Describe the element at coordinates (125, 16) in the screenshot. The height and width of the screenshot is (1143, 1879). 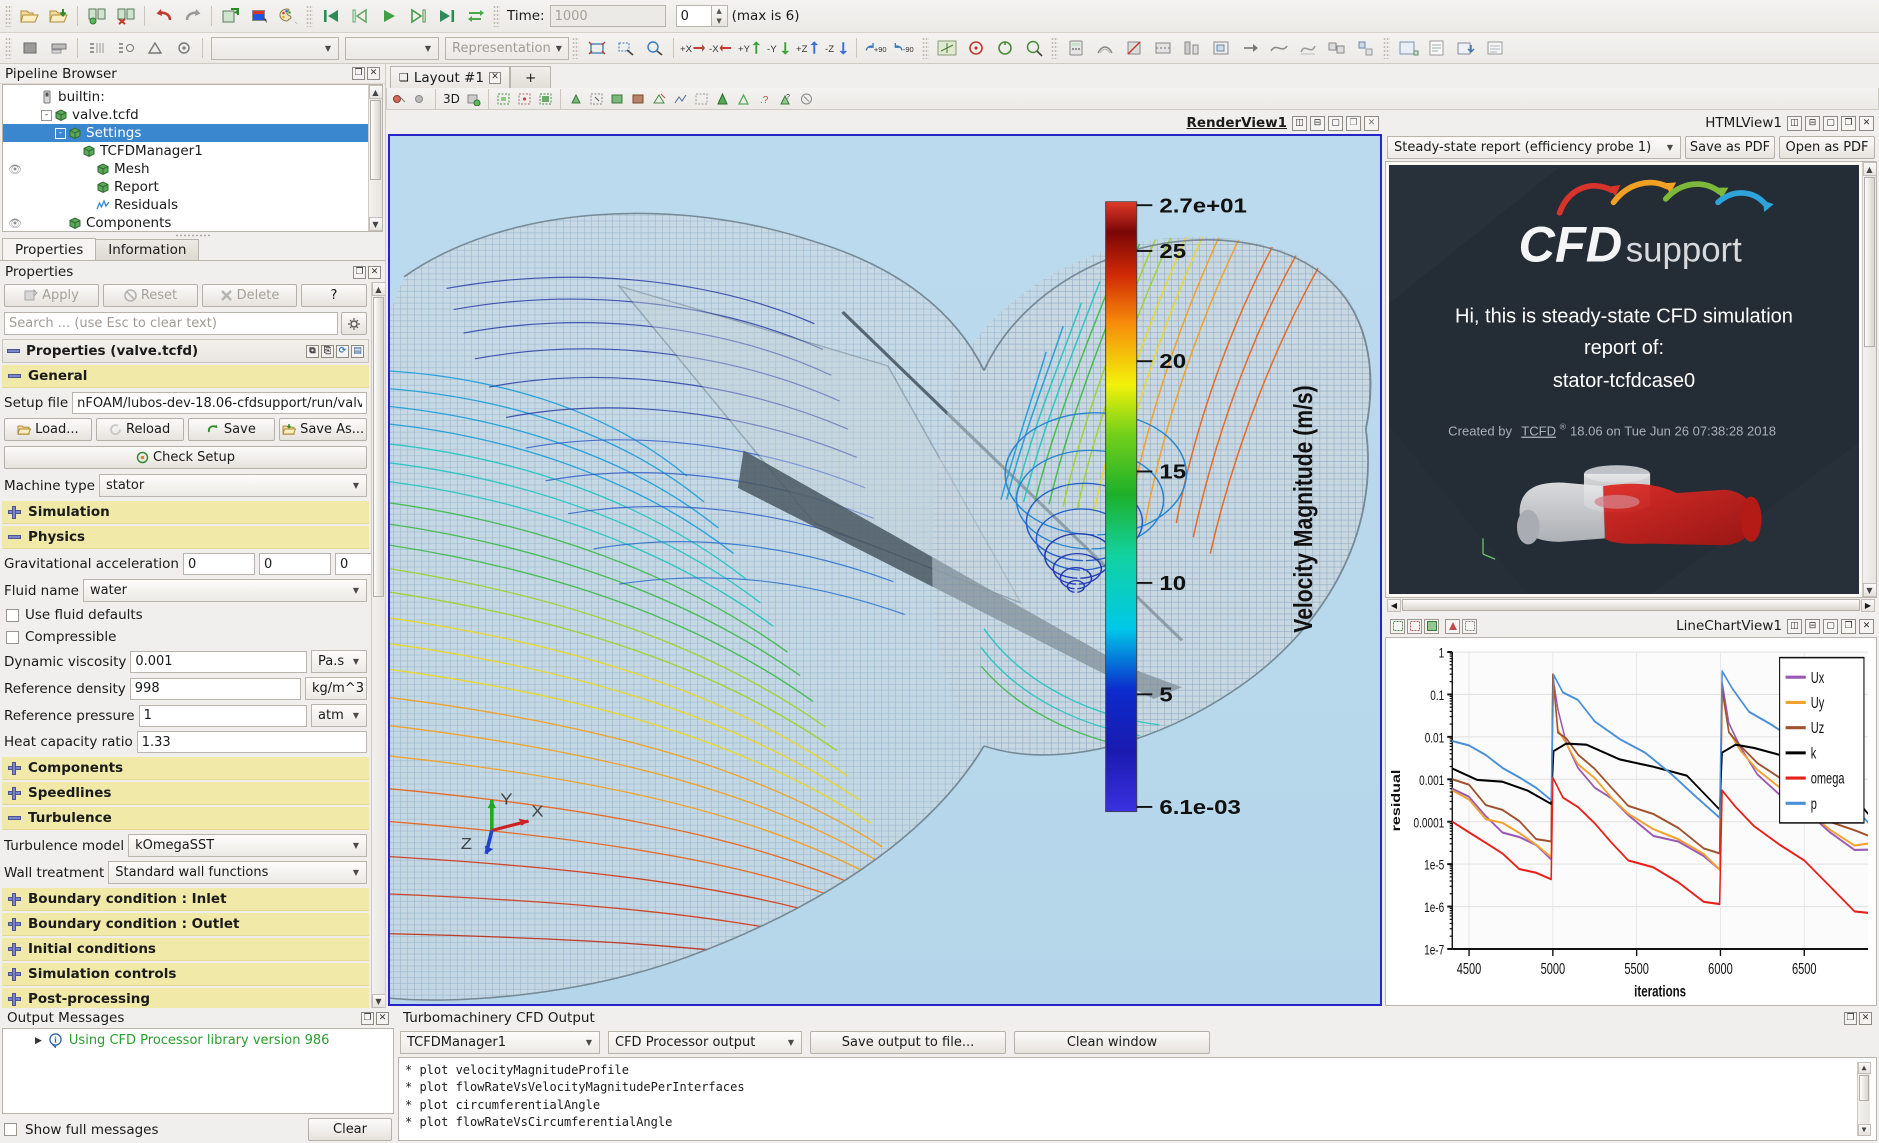
I see `disconnect-server-icon` at that location.